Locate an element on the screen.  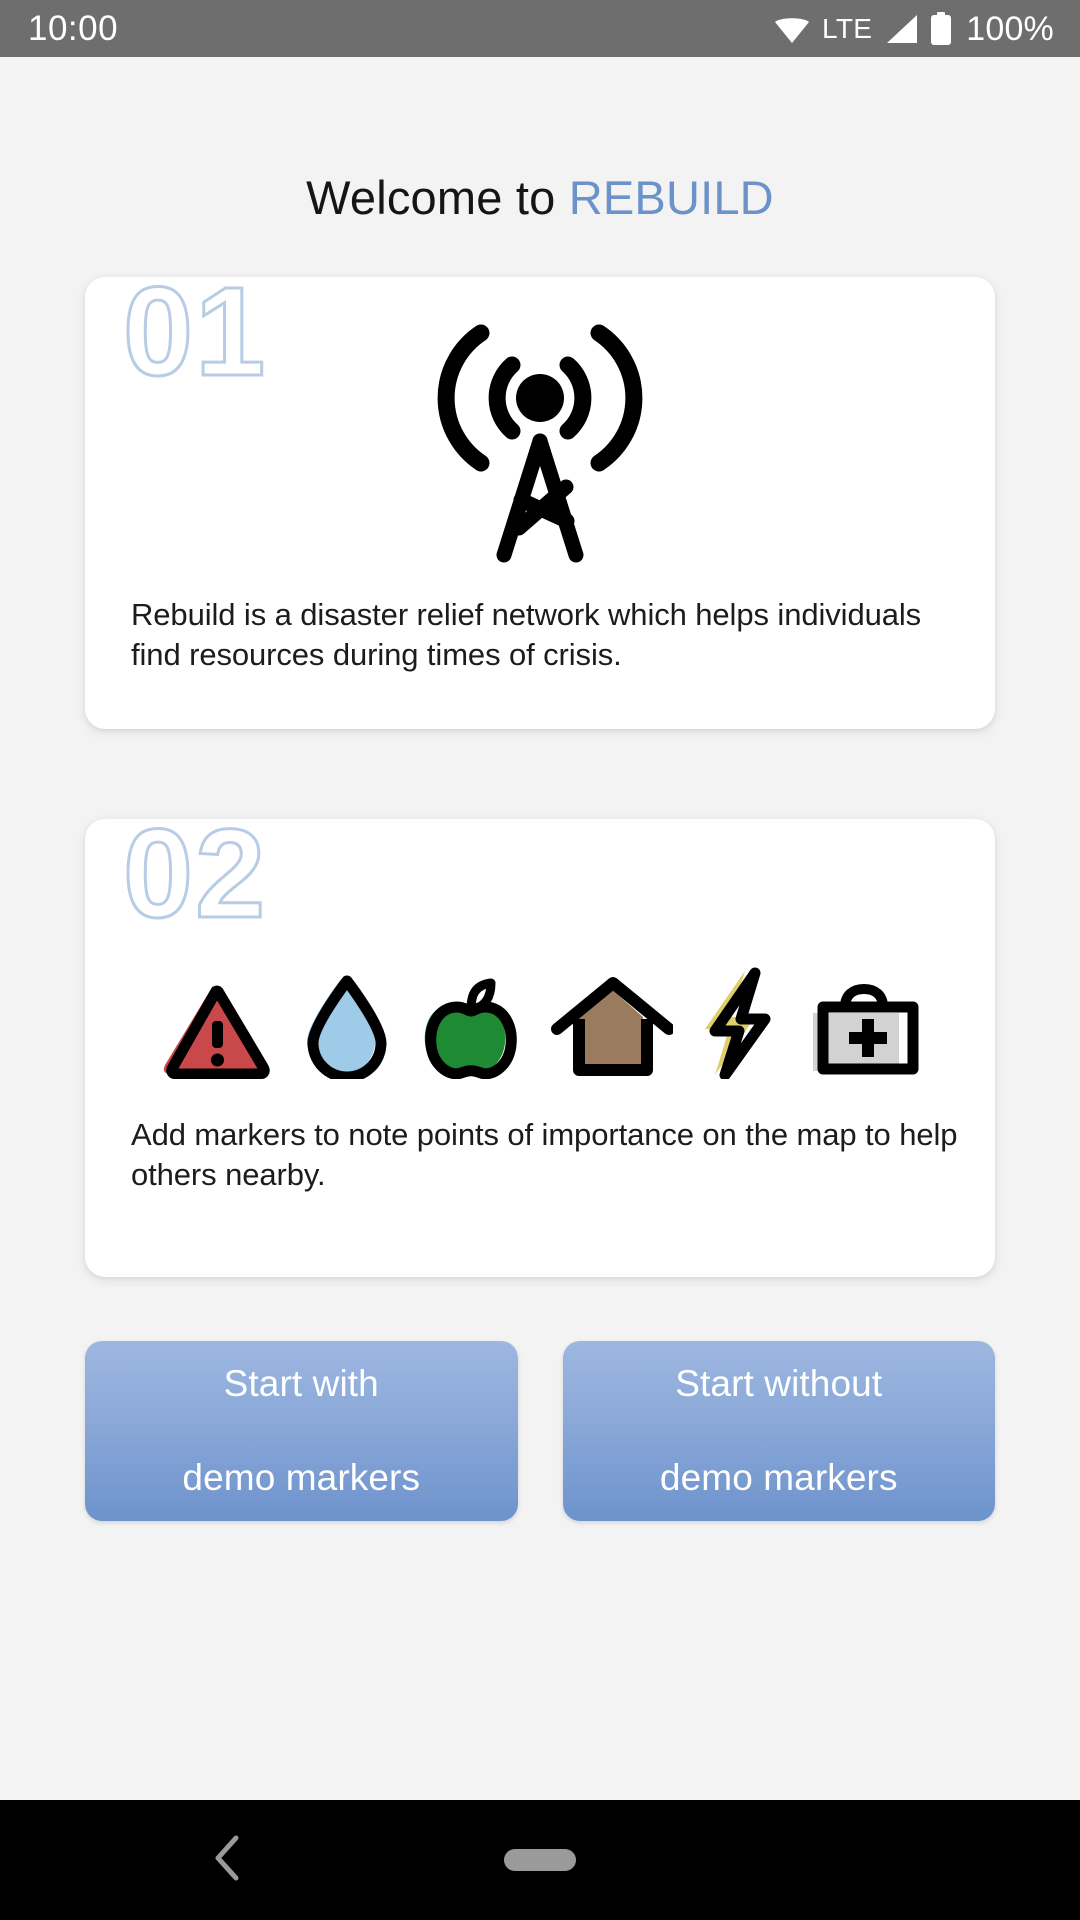
status-icons-group: LTE 100% is located at coordinates (914, 28).